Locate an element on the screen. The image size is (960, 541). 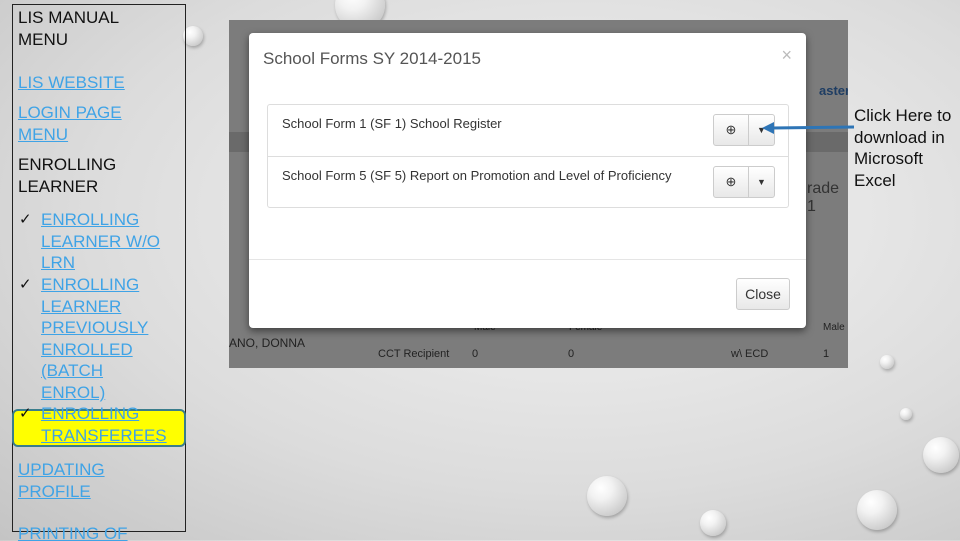
grade-text: rade 1 is located at coordinates (823, 197).